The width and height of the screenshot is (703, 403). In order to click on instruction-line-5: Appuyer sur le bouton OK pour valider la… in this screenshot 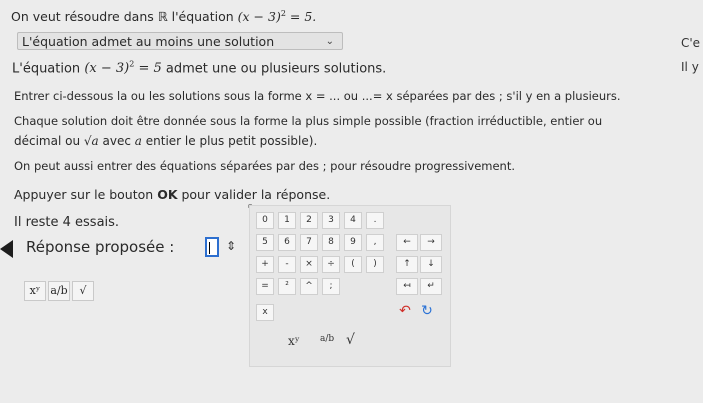, I will do `click(172, 194)`.